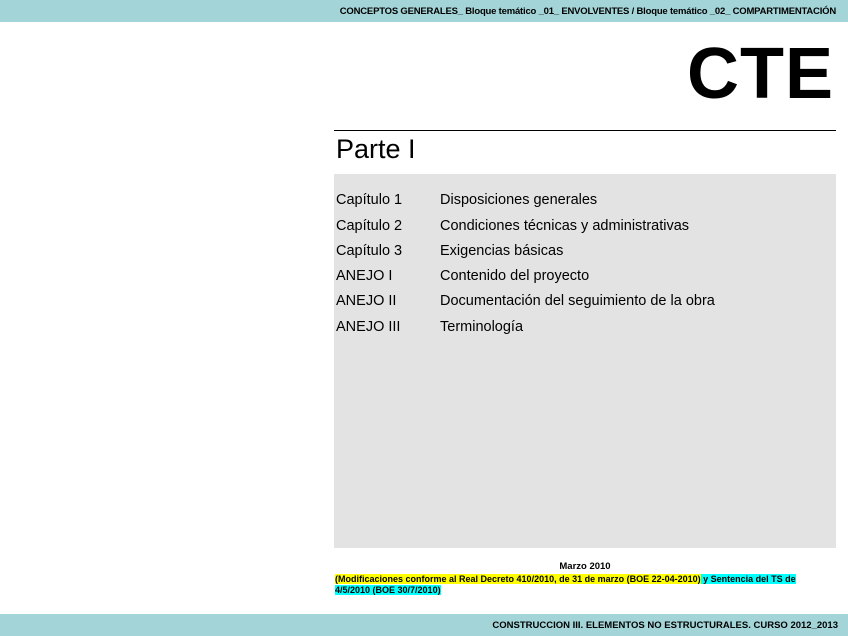 The image size is (848, 636). Describe the element at coordinates (368, 327) in the screenshot. I see `toc-item-label: ANEJO III` at that location.